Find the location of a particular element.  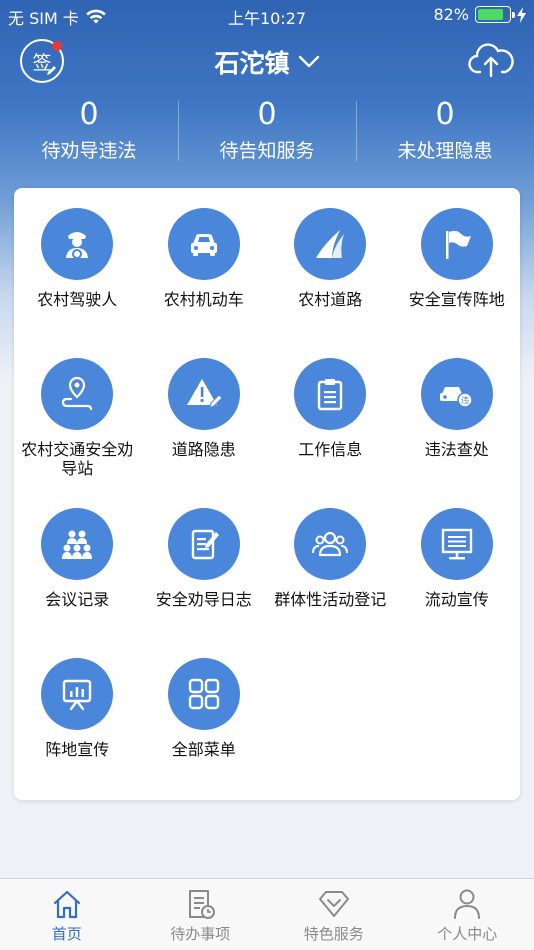

grid-menu-icon is located at coordinates (203, 694).